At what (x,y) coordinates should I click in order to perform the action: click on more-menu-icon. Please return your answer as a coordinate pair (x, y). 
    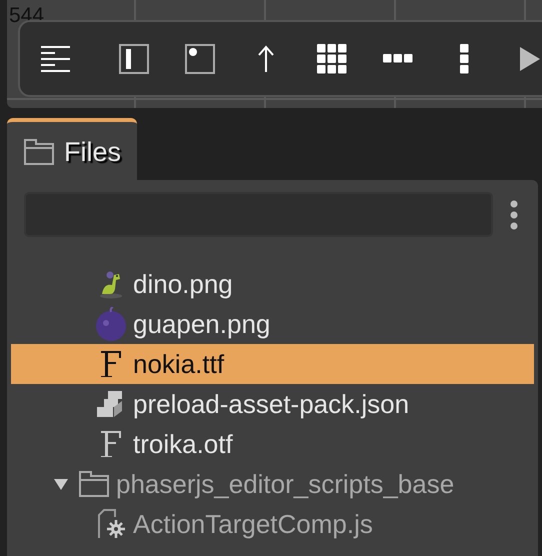
    Looking at the image, I should click on (514, 215).